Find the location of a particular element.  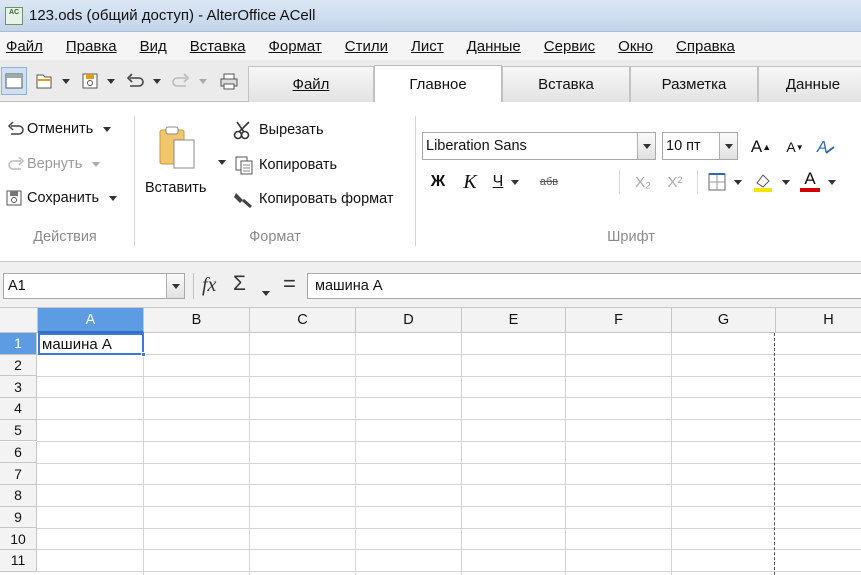

font-separator is located at coordinates (697, 182).